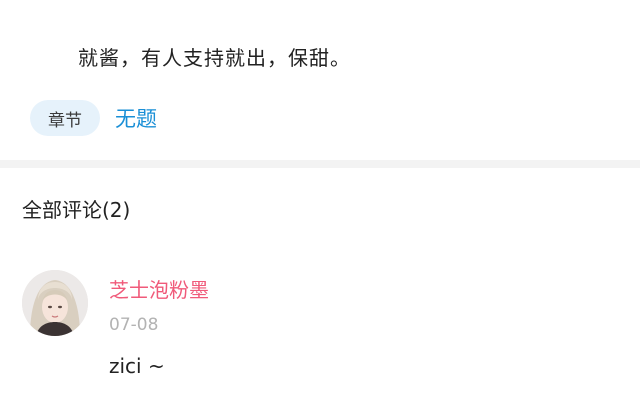  Describe the element at coordinates (76, 210) in the screenshot. I see `comments-header: 全部评论(2)` at that location.